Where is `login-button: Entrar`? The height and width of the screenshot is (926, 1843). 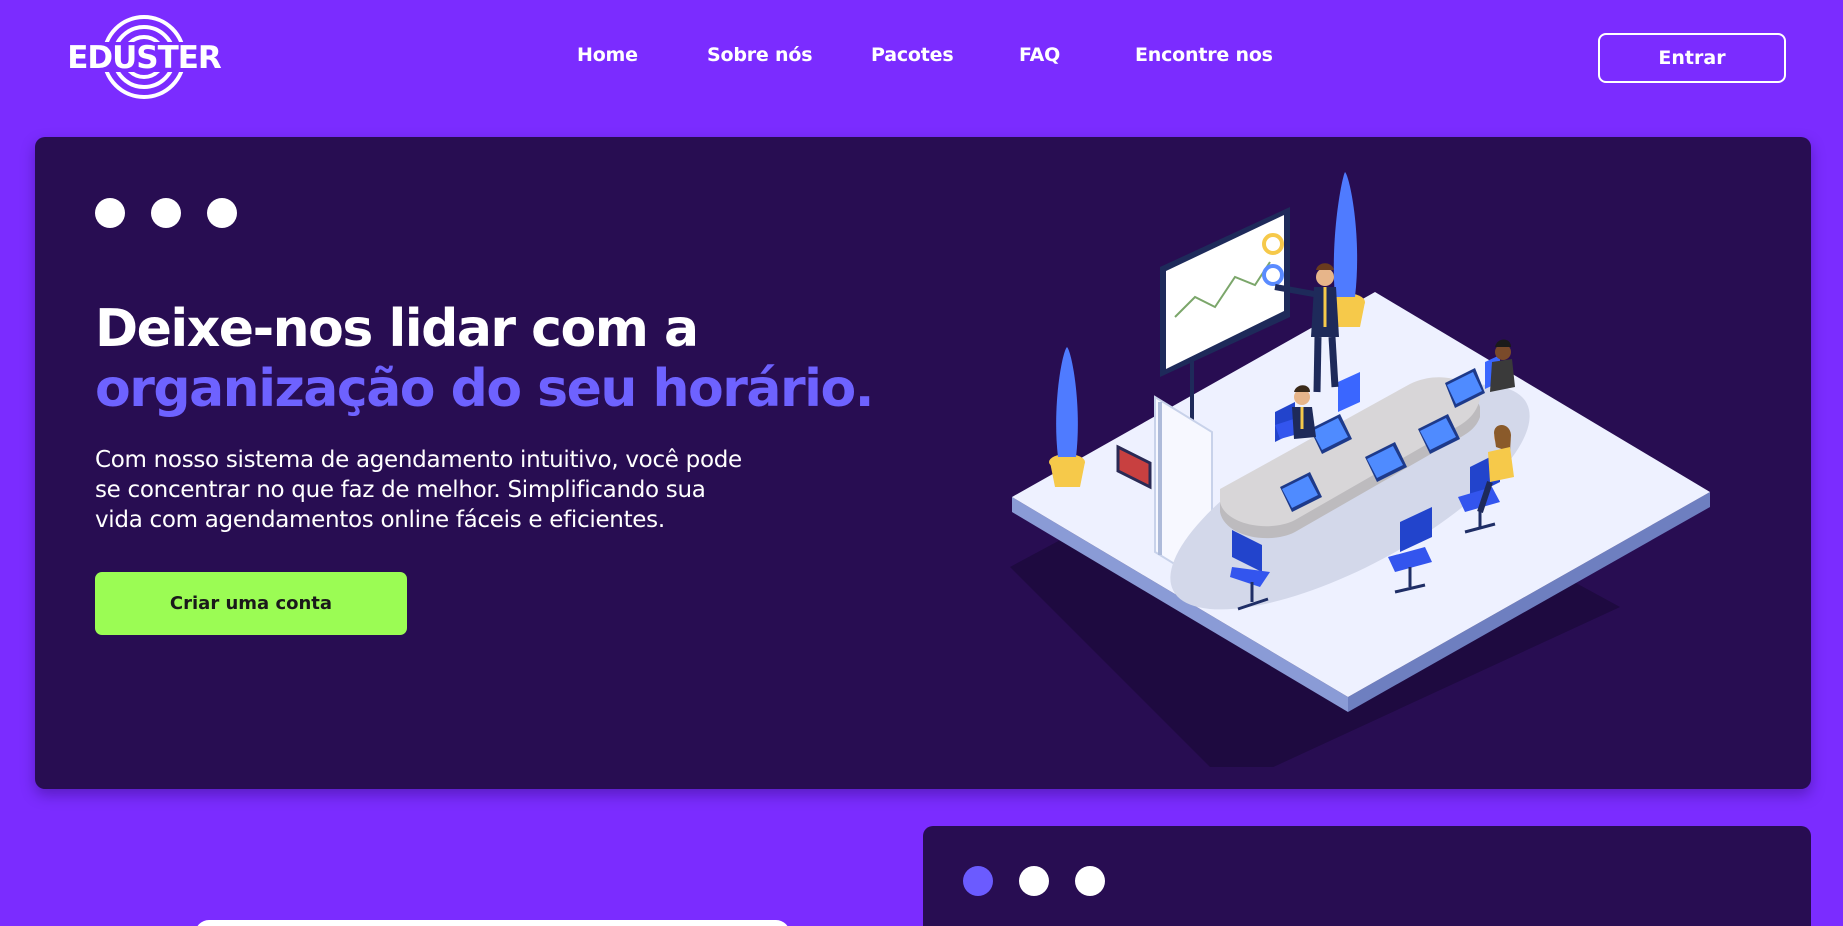 login-button: Entrar is located at coordinates (1692, 58).